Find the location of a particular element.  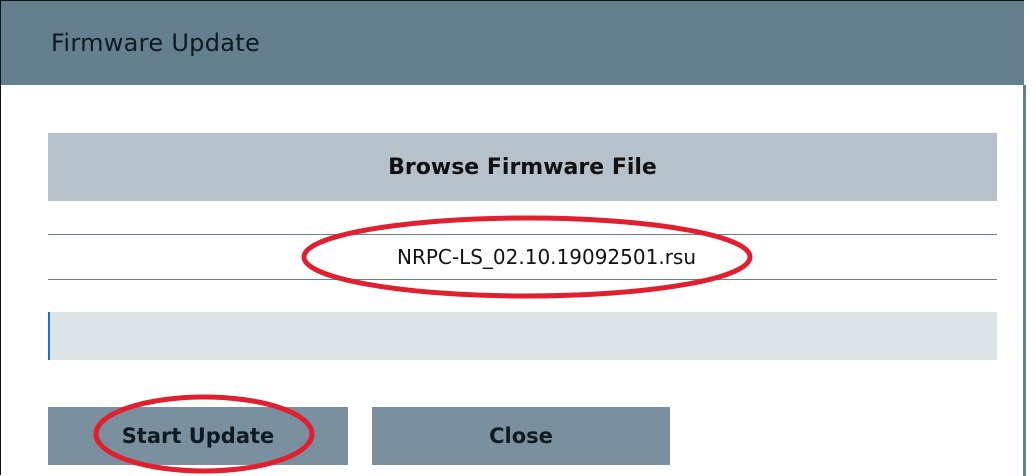

selected-file-field: NRPC-LS_02.10.19092501.rsu is located at coordinates (522, 257).